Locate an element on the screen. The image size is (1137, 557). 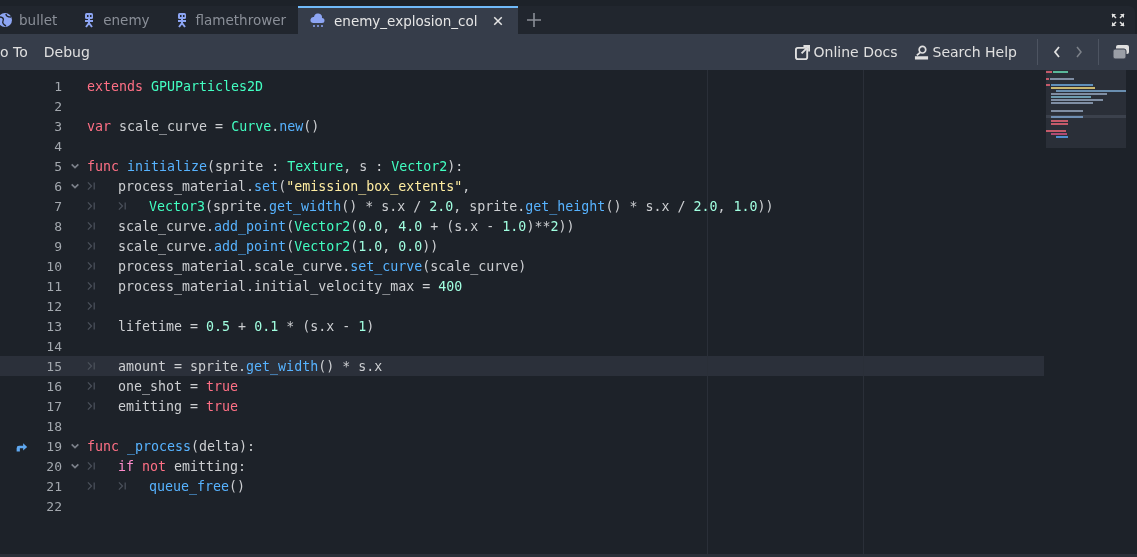
code-line: func initialize(sprite : Texture, s : Vector2): is located at coordinates (275, 166).